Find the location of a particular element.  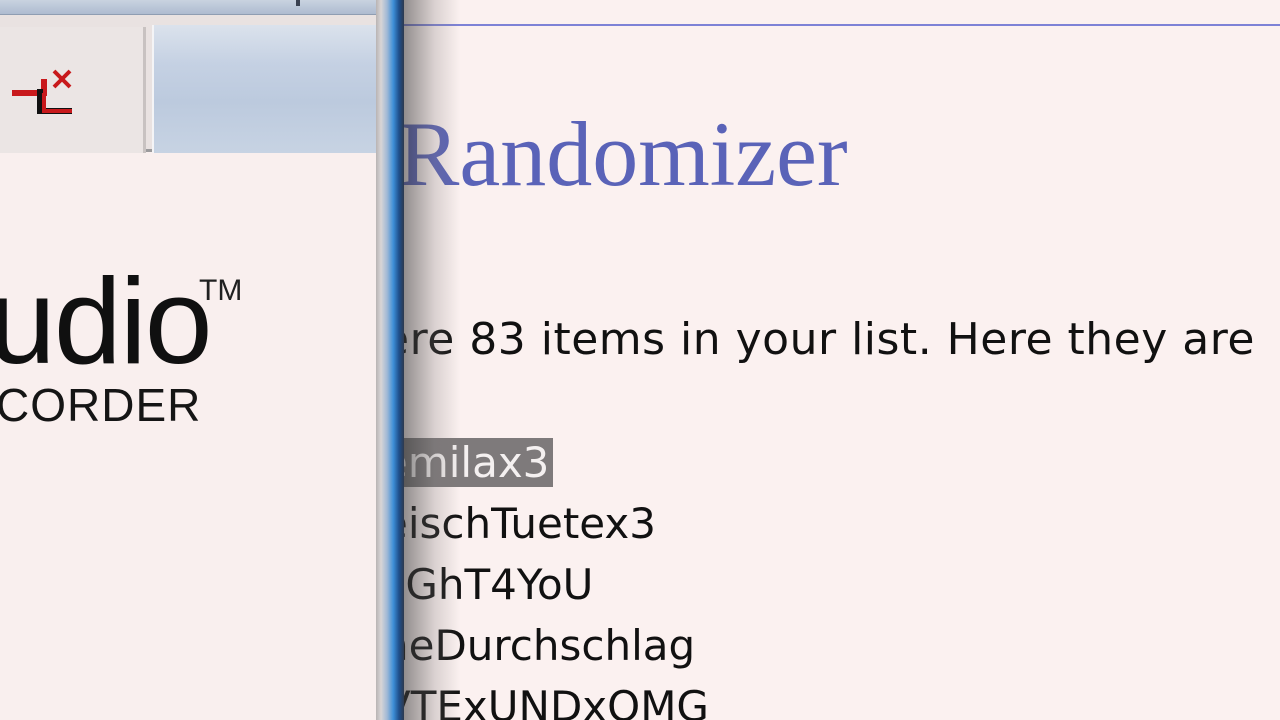

disconnect-x-icon is located at coordinates (42, 91).